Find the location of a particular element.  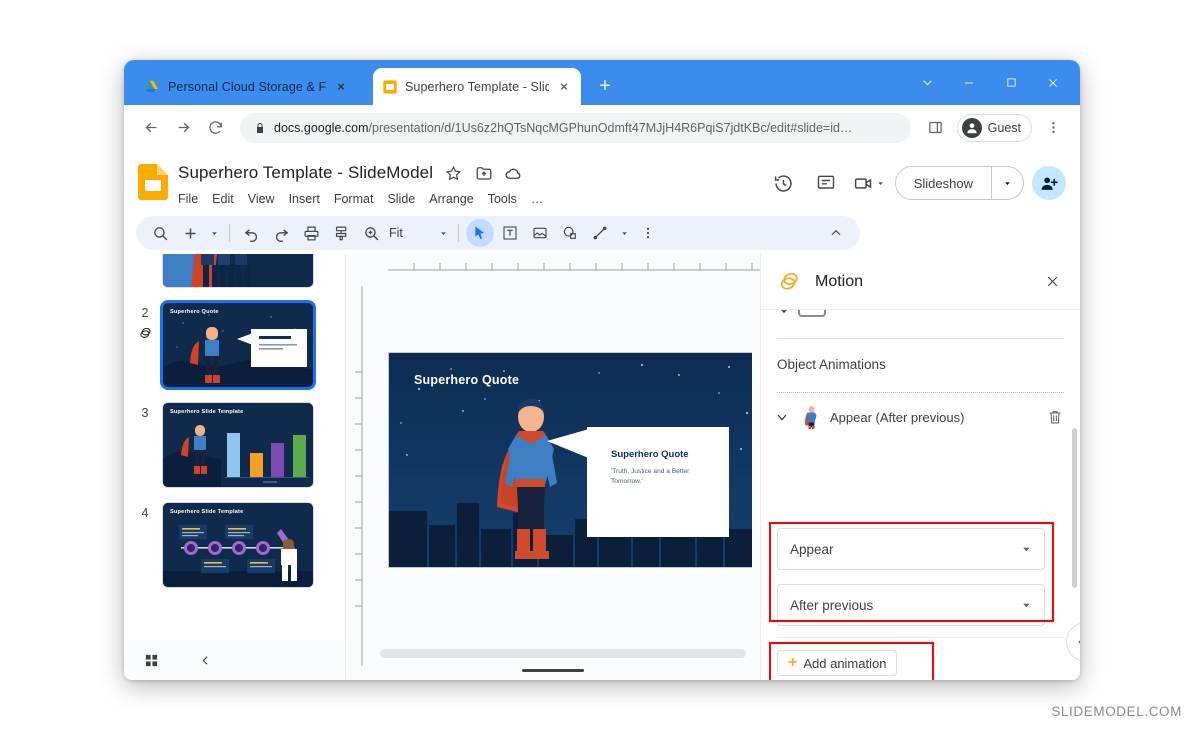

menu-slide: Slide is located at coordinates (401, 199).